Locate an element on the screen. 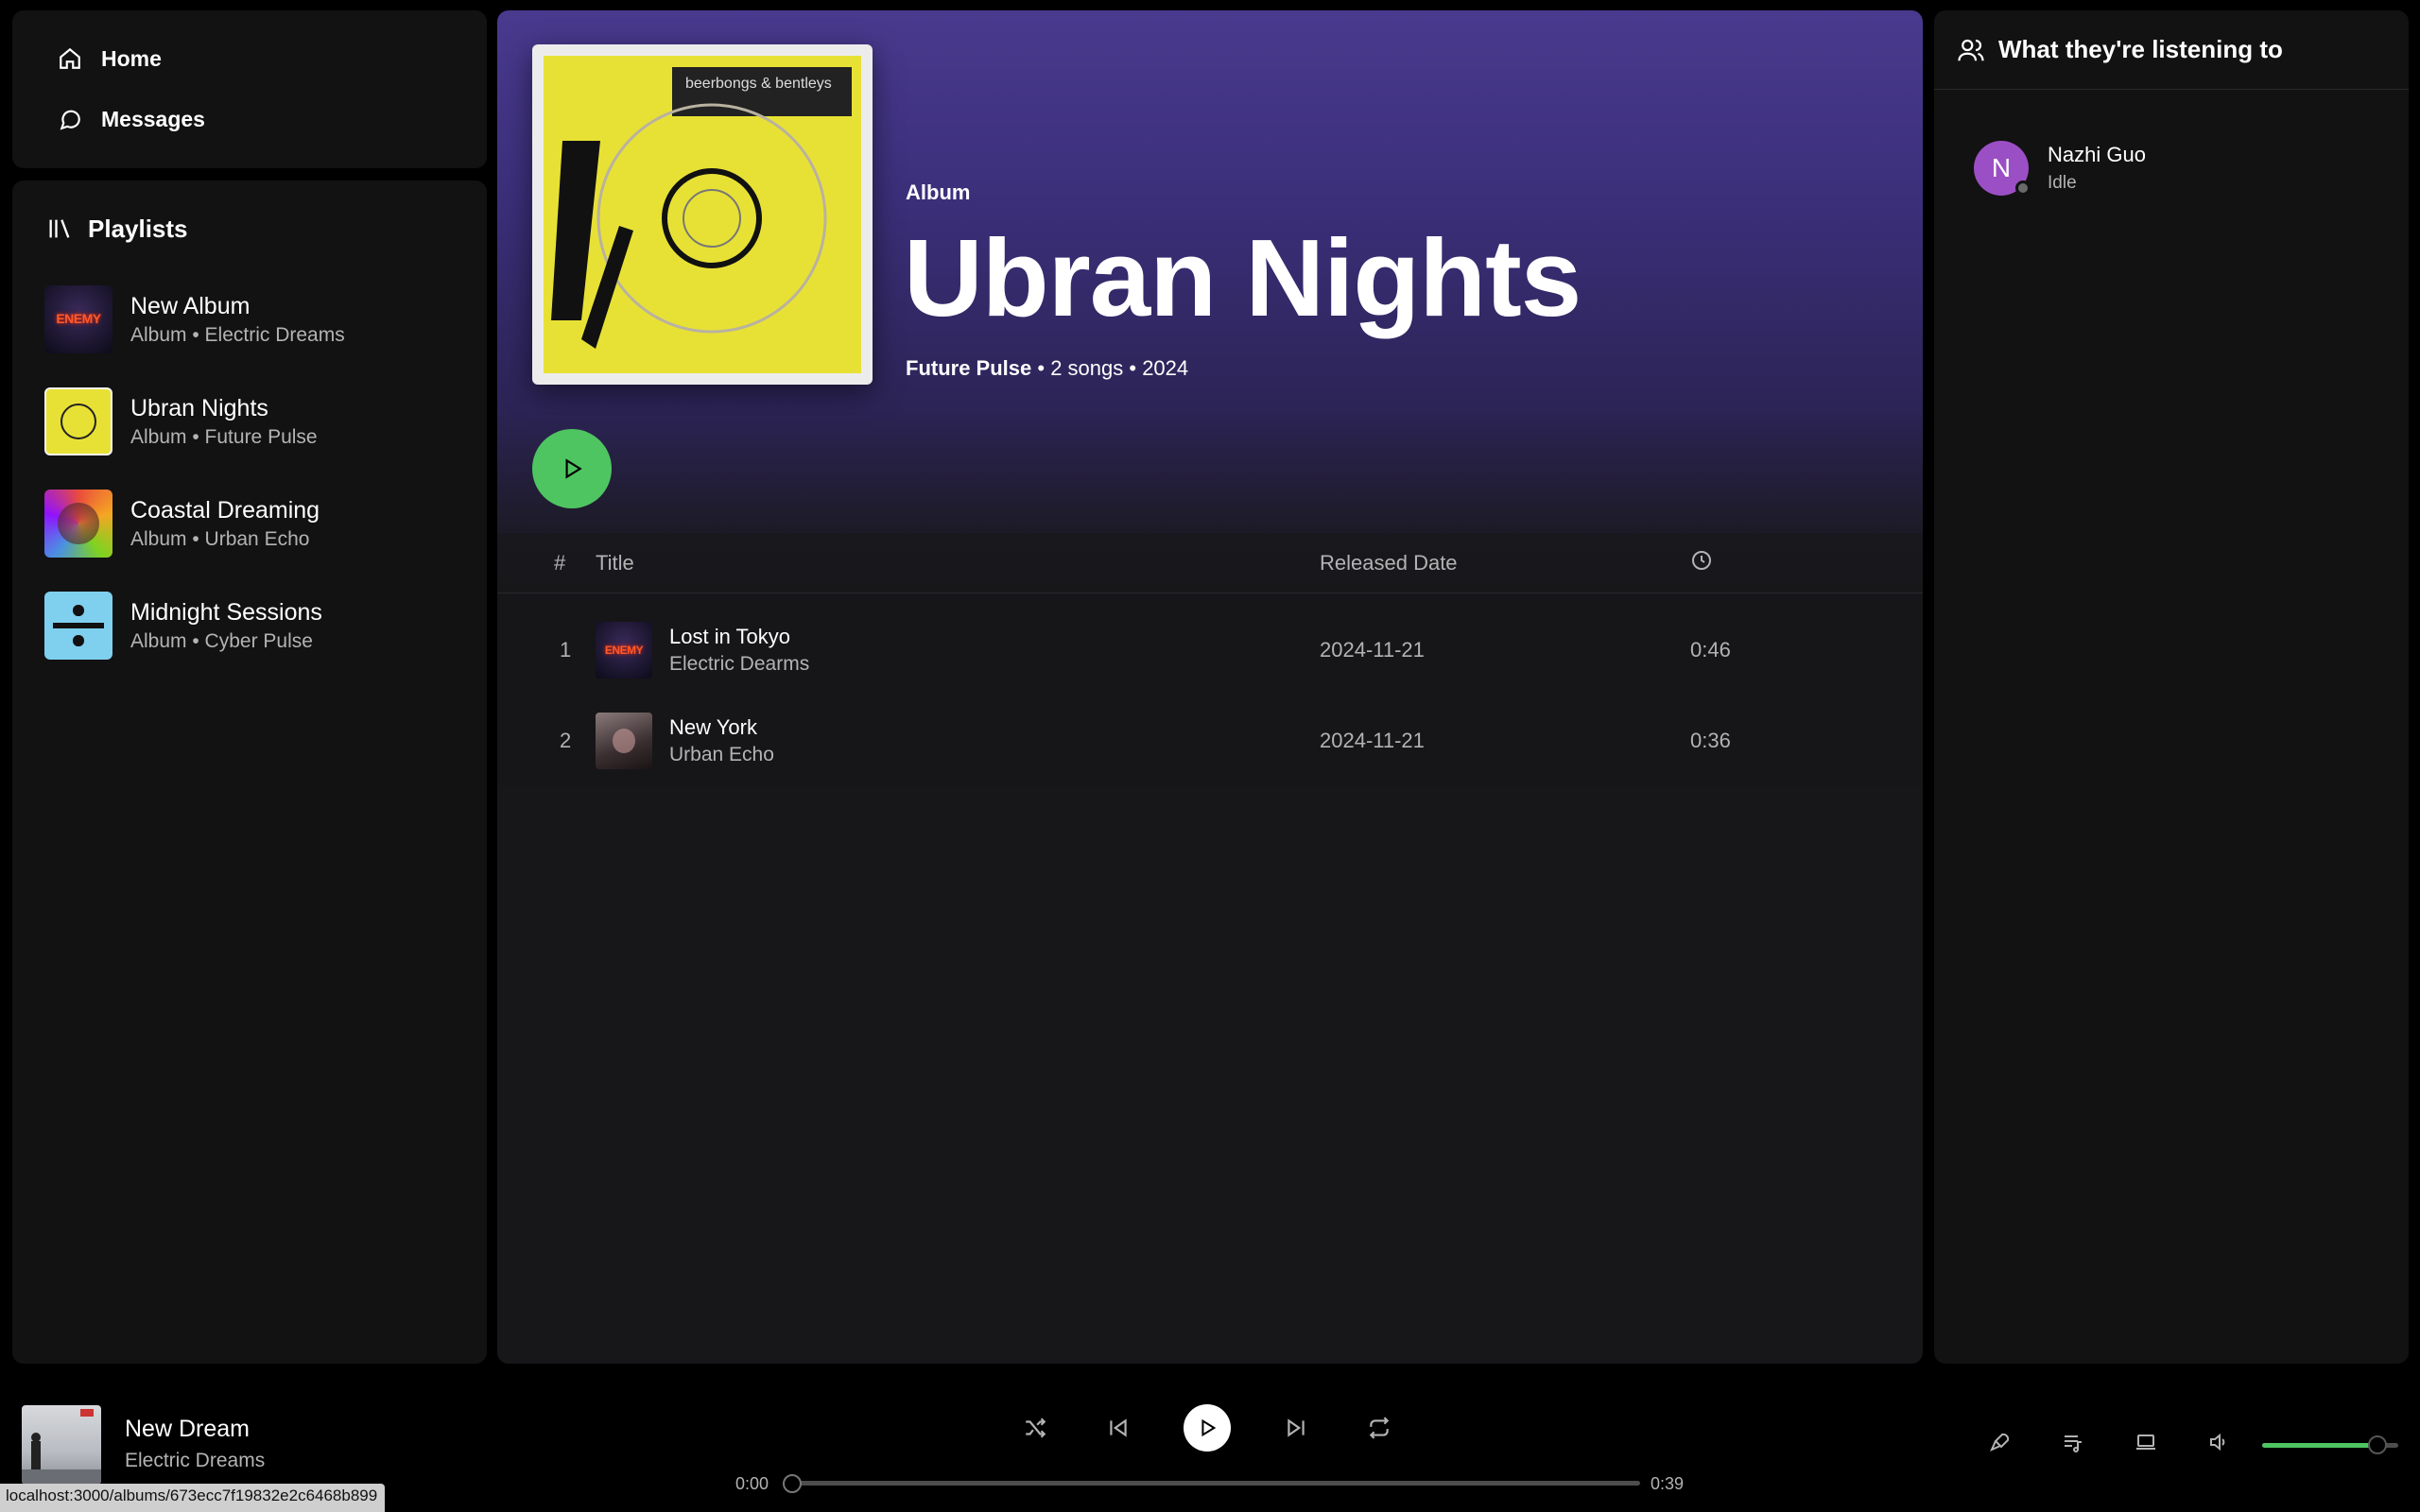  cover-title-text: beerbongs & bentleys is located at coordinates (758, 84).